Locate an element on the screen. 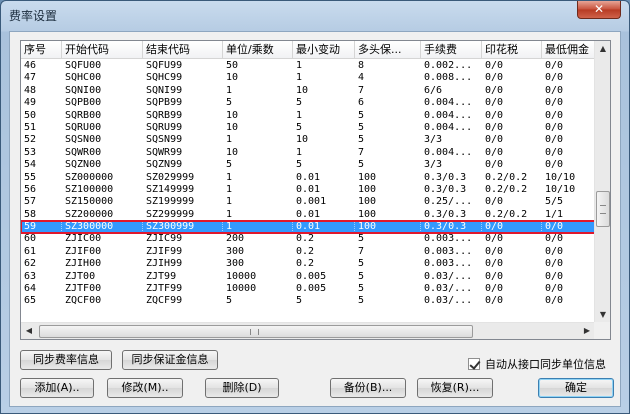 Image resolution: width=630 pixels, height=414 pixels. table-cell: SQZN00 is located at coordinates (83, 165).